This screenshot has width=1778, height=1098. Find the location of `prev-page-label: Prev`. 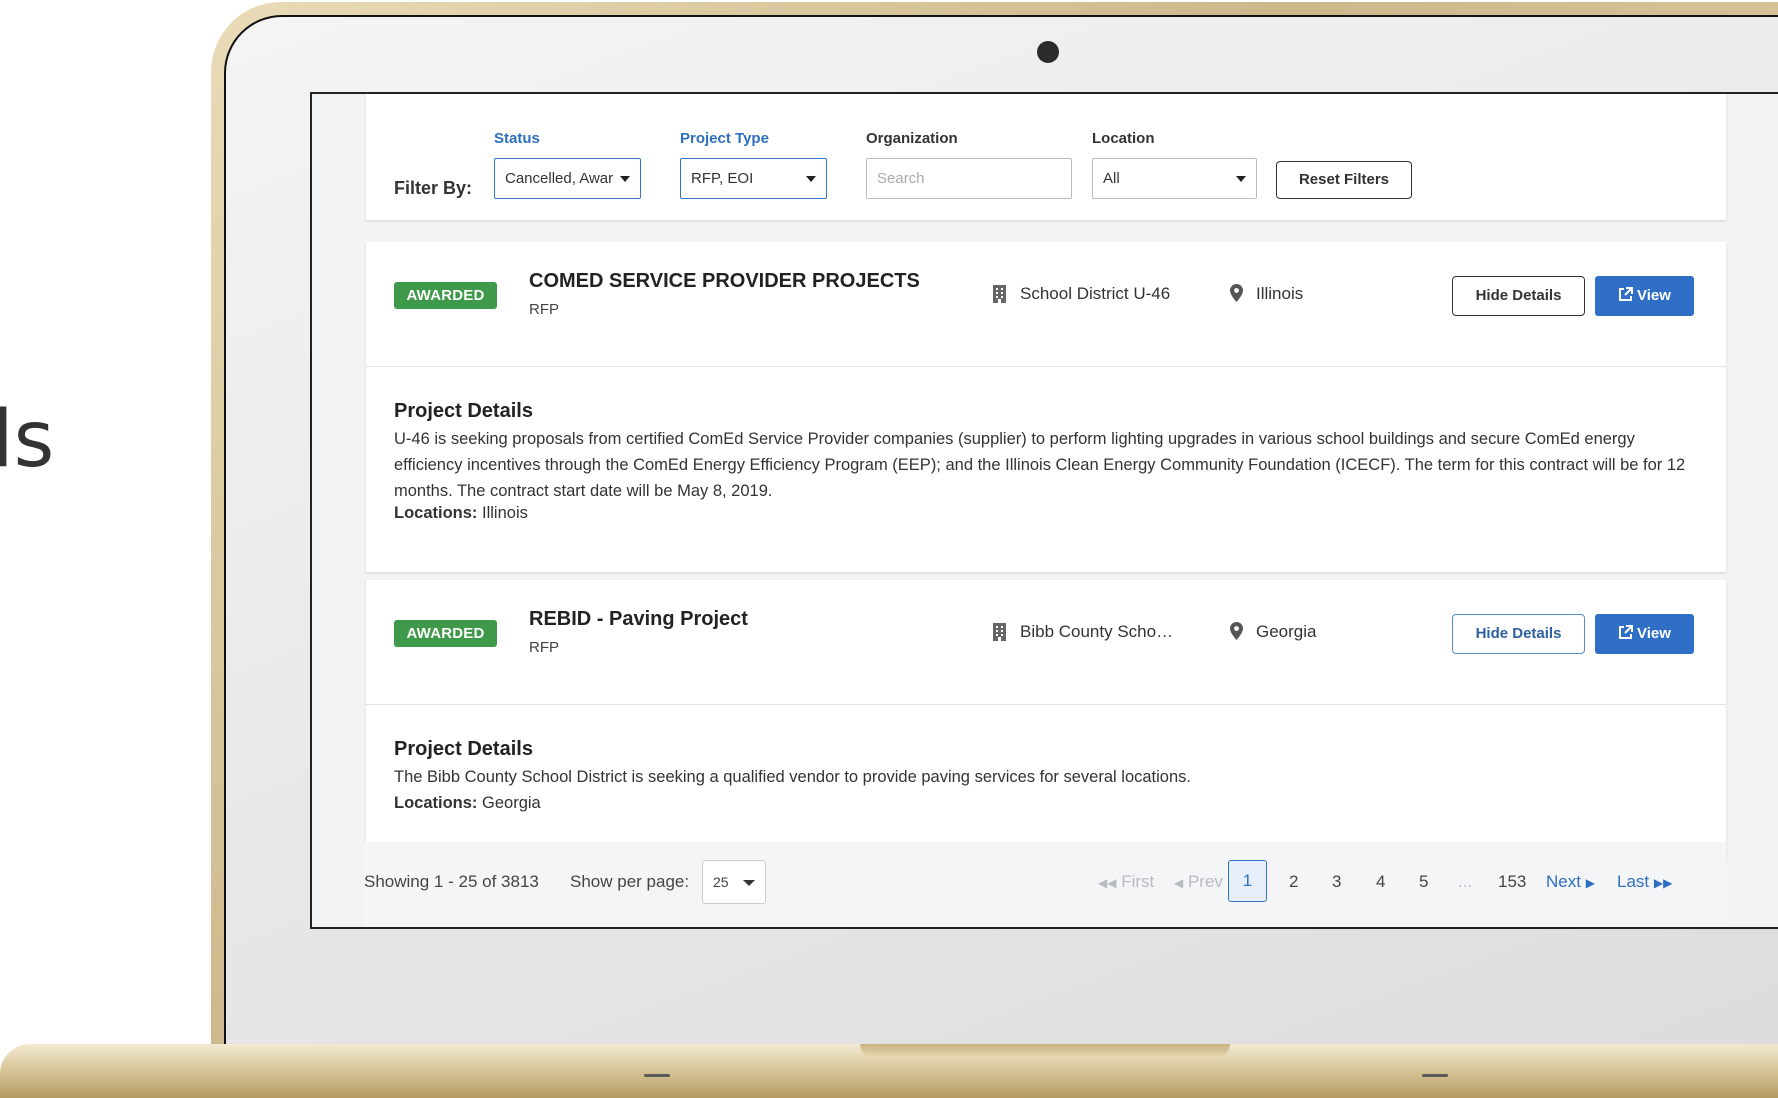

prev-page-label: Prev is located at coordinates (1205, 881).